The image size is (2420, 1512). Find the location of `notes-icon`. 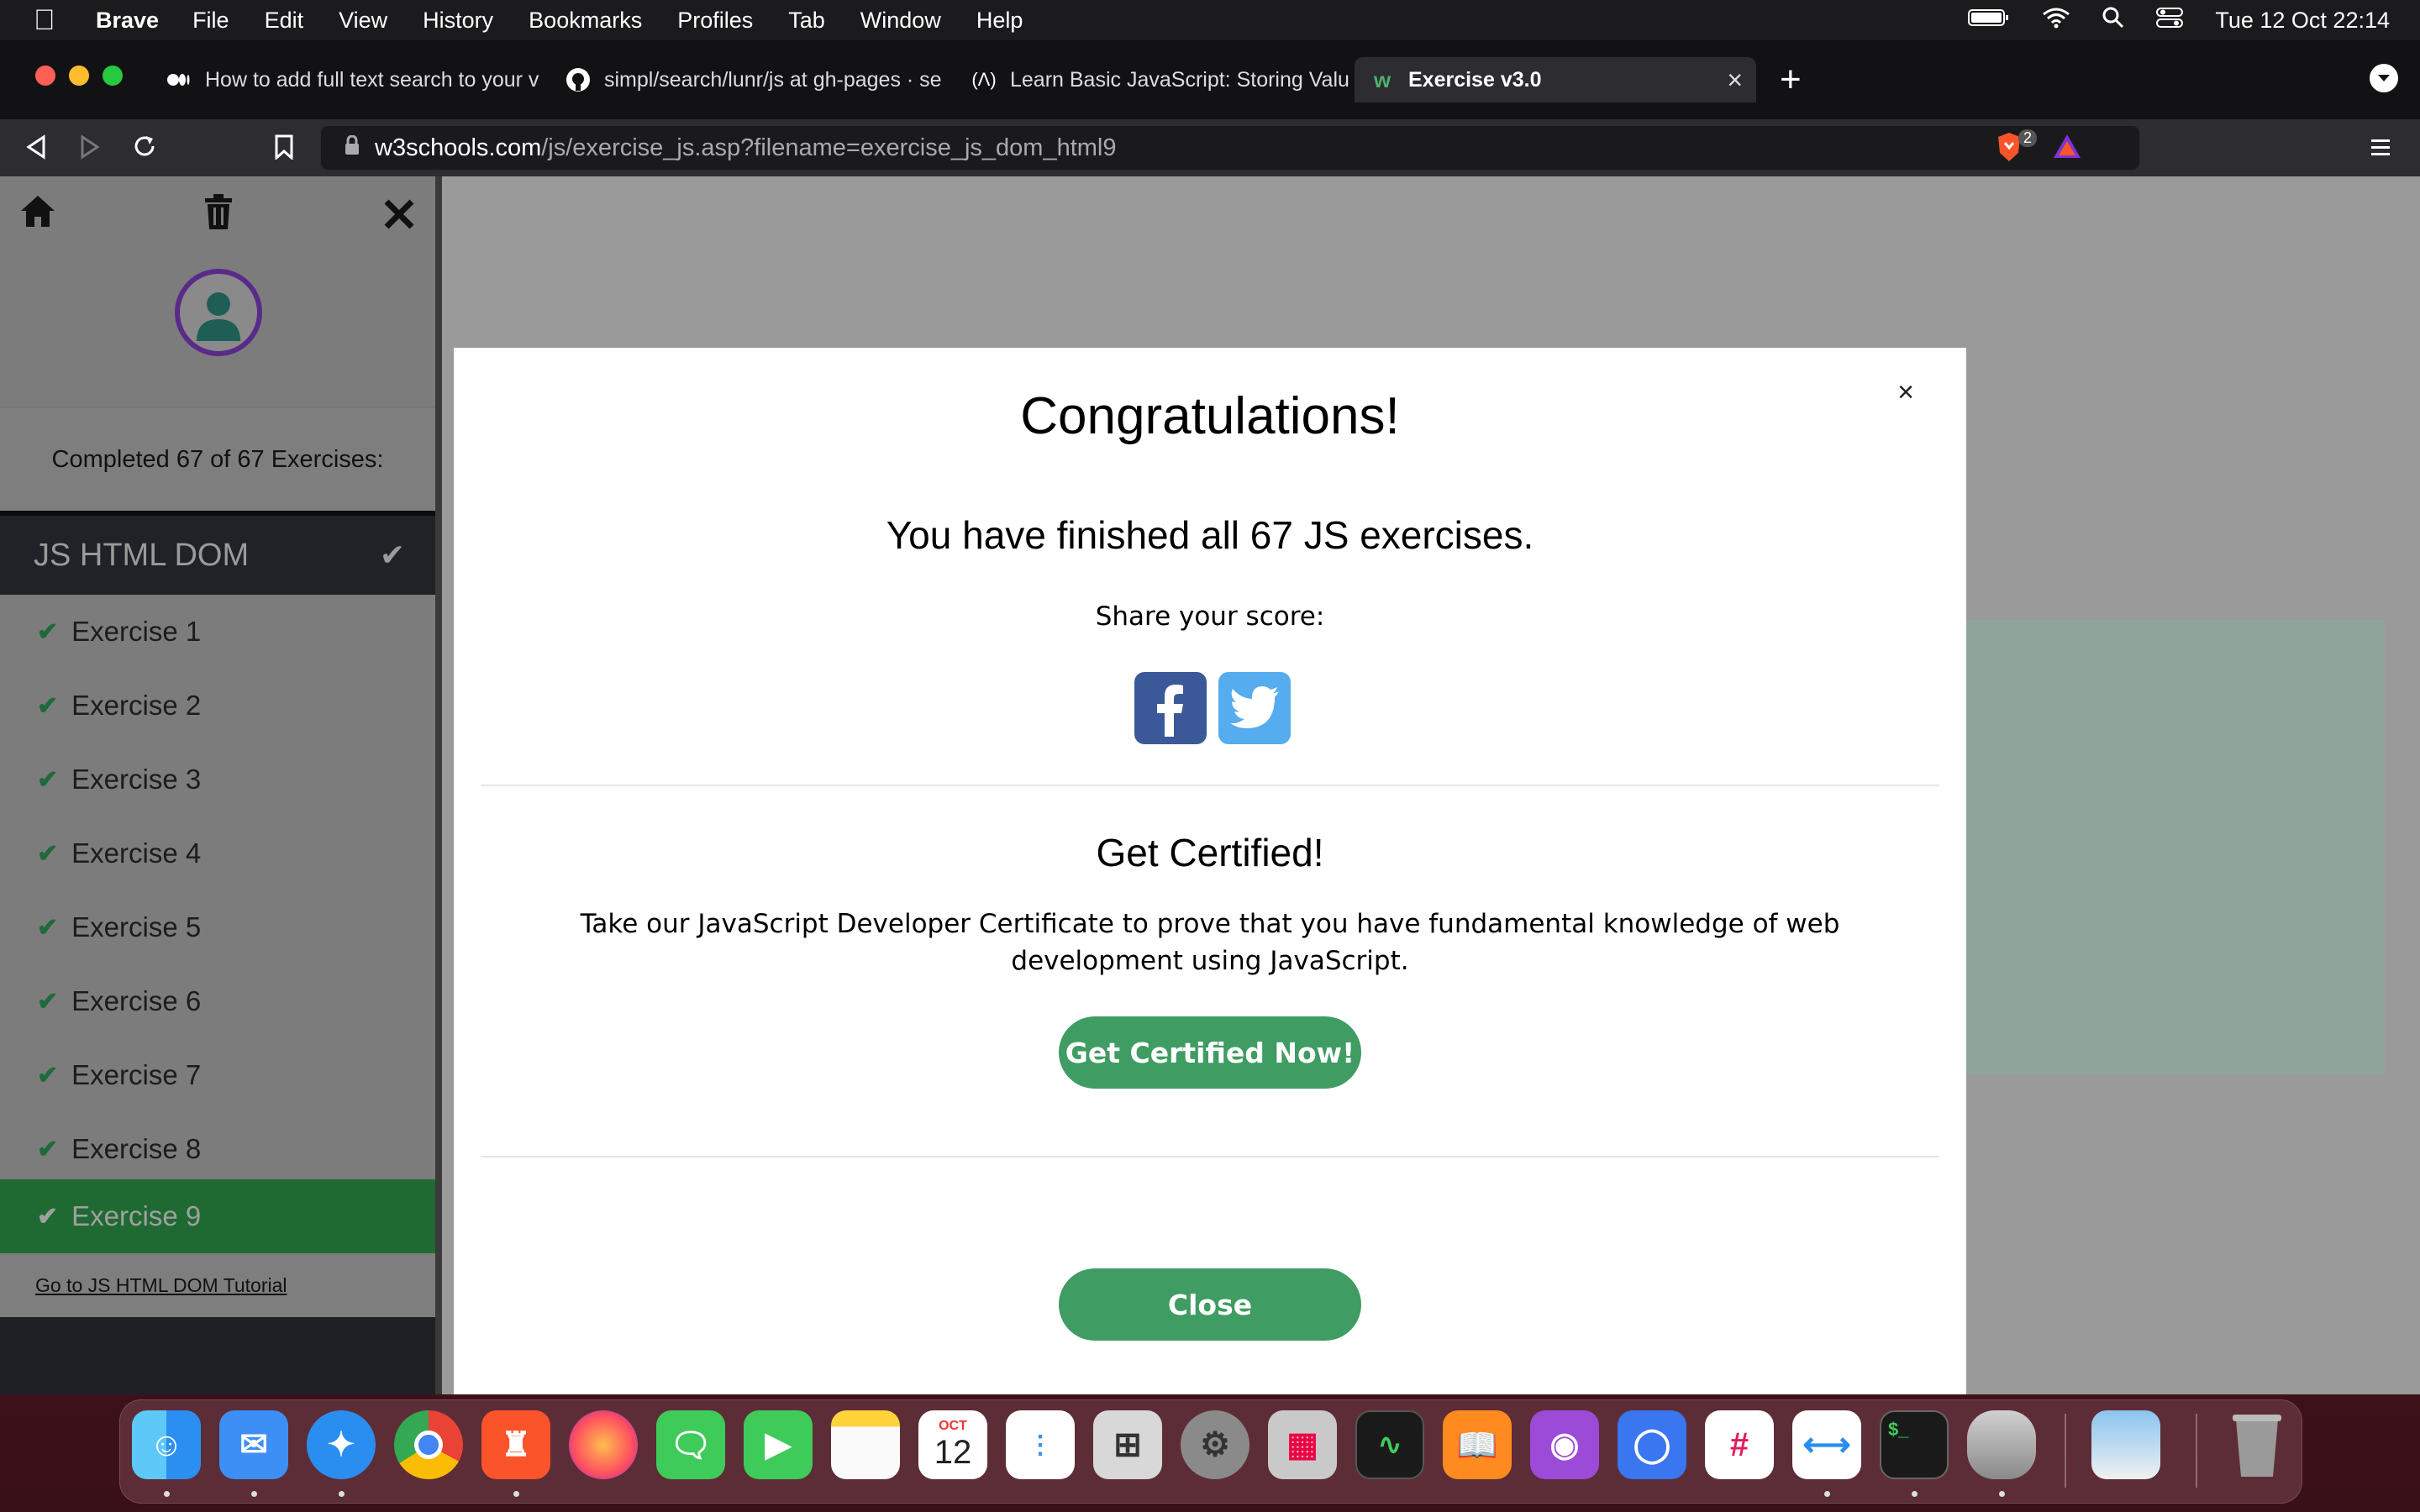

notes-icon is located at coordinates (866, 1444).